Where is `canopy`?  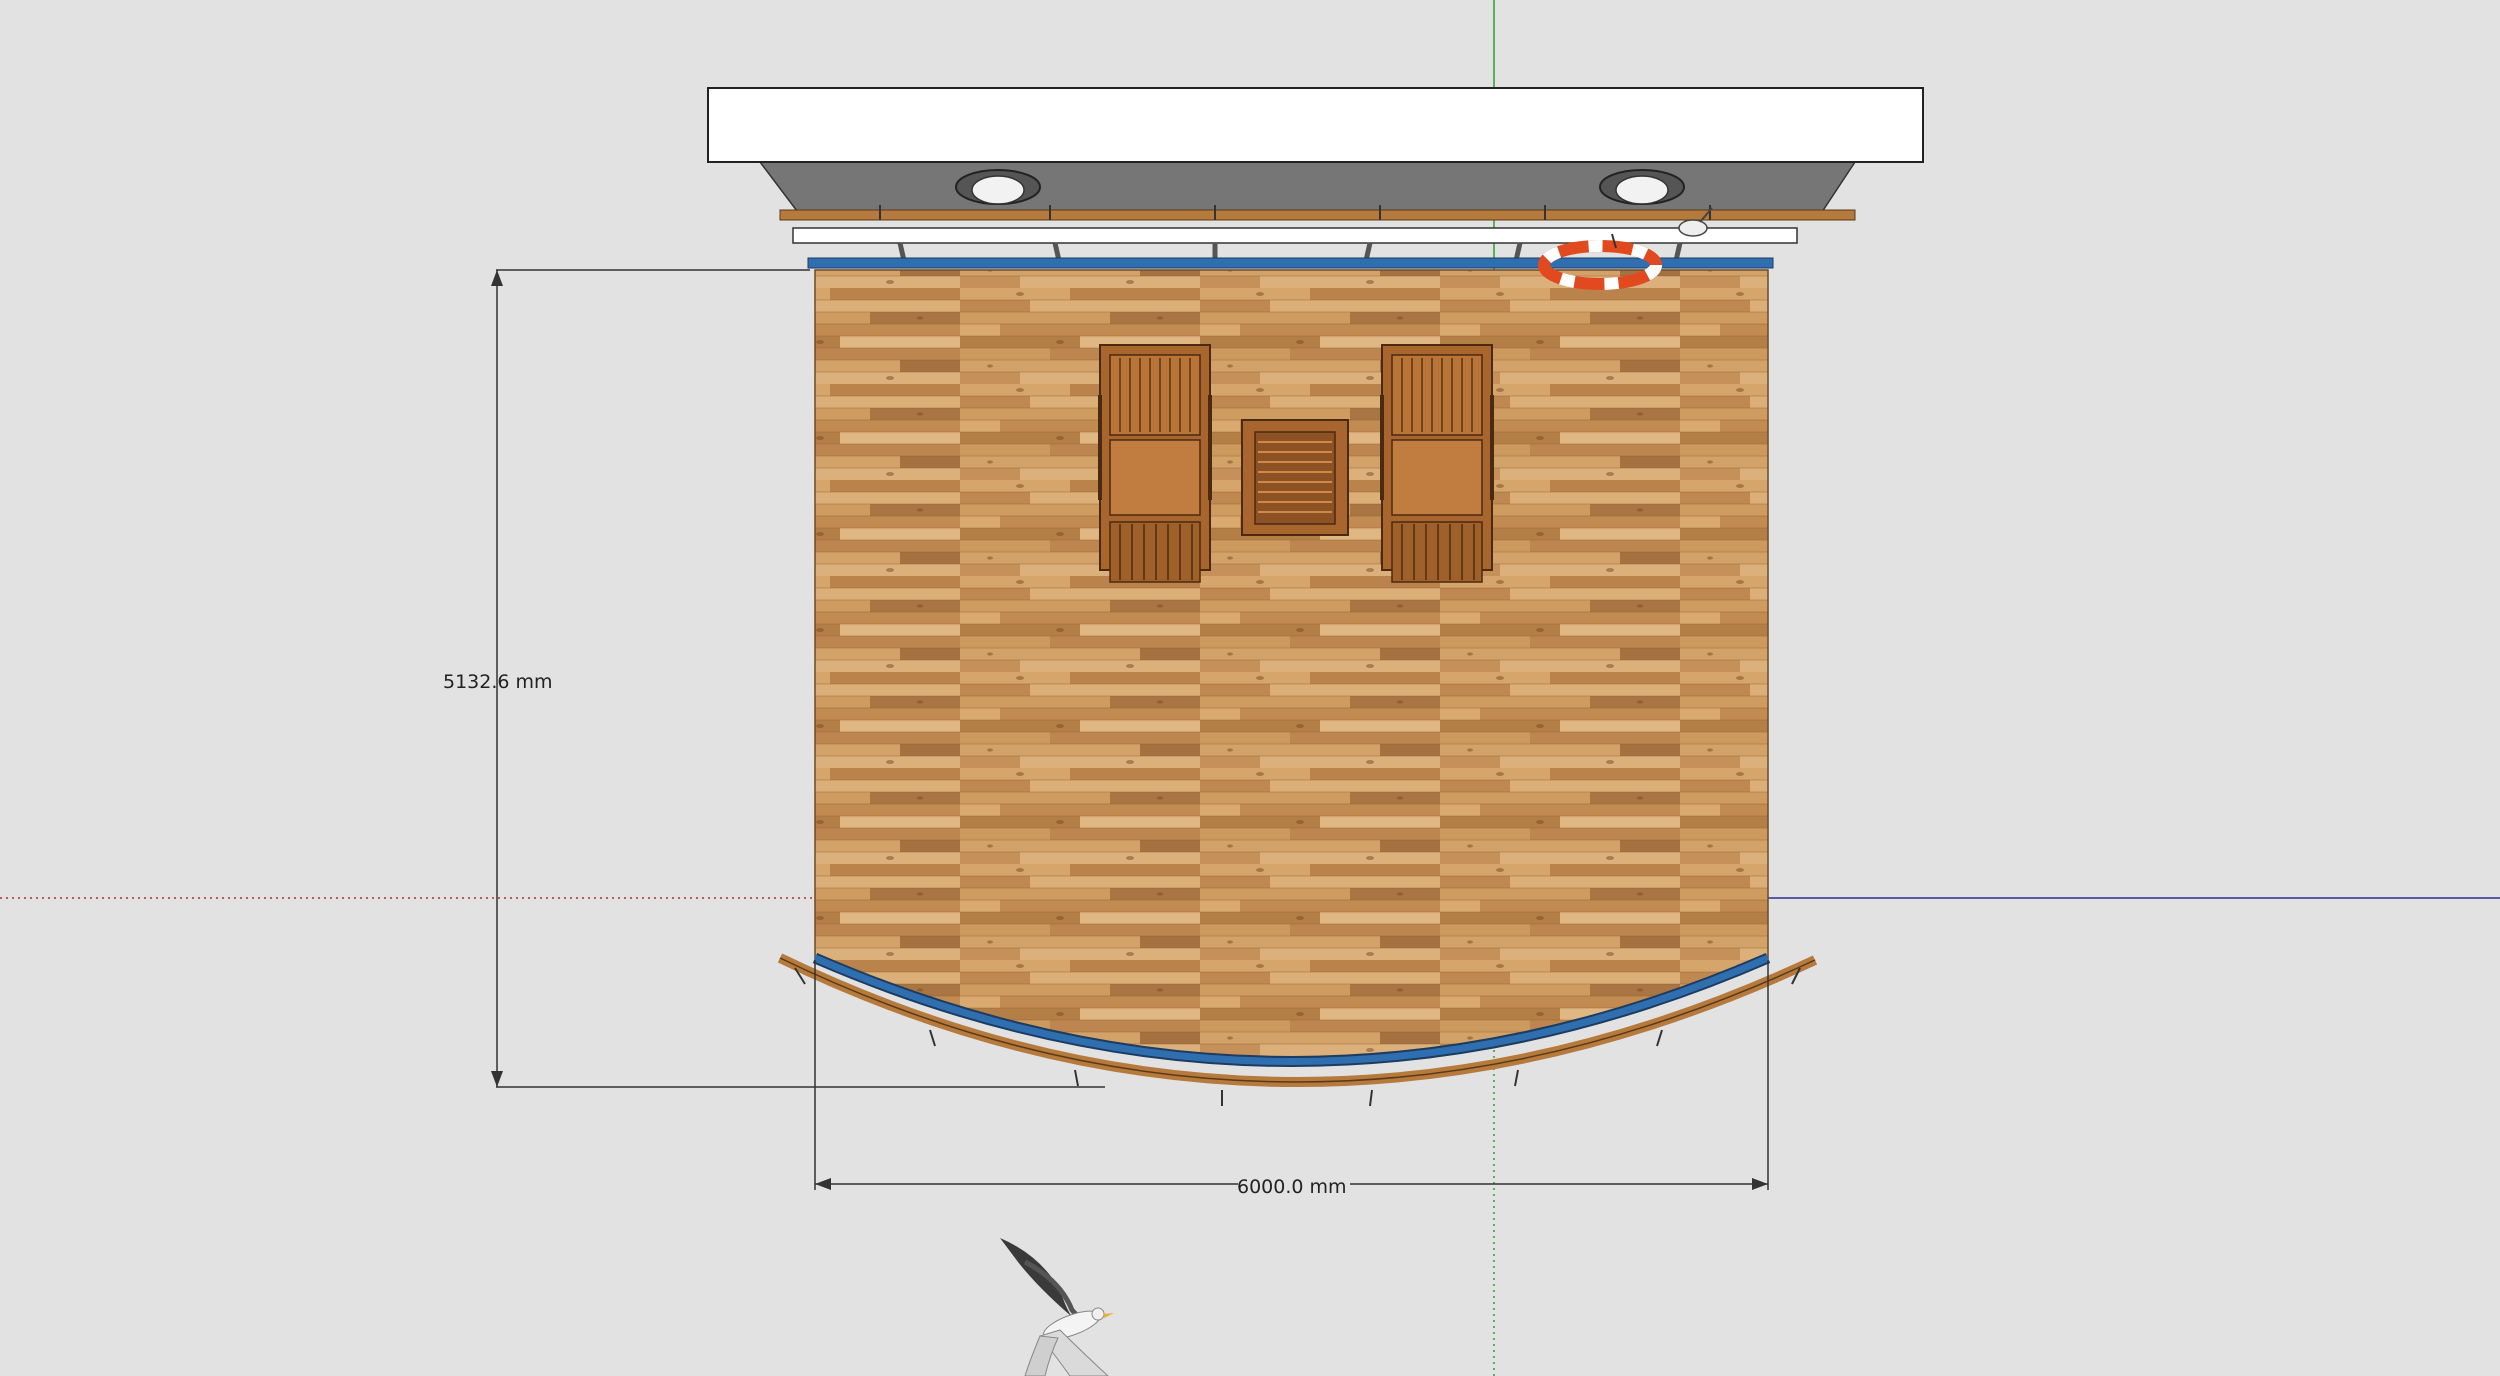 canopy is located at coordinates (1315, 176).